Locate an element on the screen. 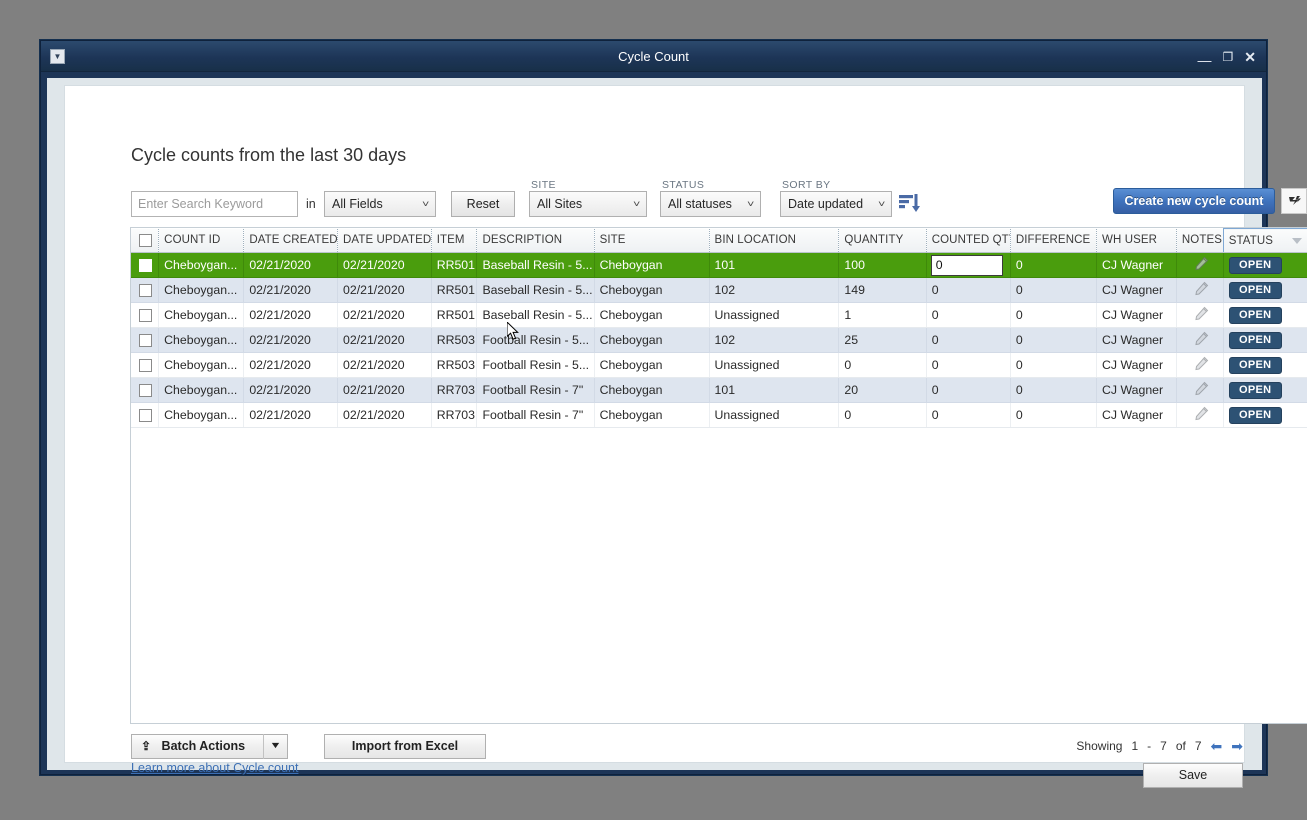  col-header-item: ITEM is located at coordinates (454, 240).